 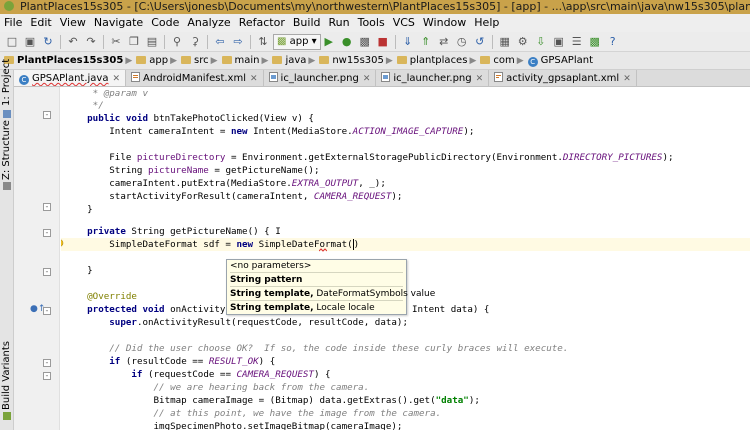 I want to click on sdk-manager-icon: ⇩, so click(x=541, y=42).